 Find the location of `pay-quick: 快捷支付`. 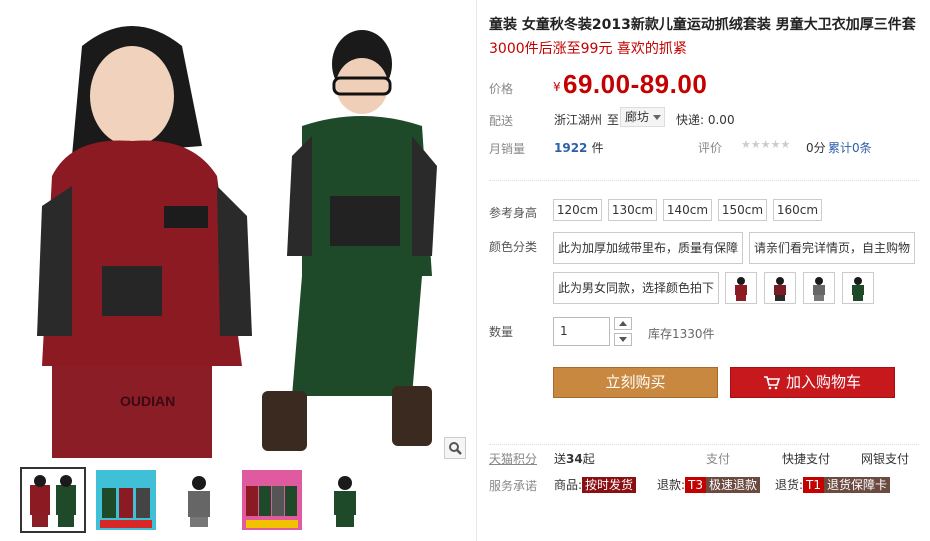

pay-quick: 快捷支付 is located at coordinates (806, 459).